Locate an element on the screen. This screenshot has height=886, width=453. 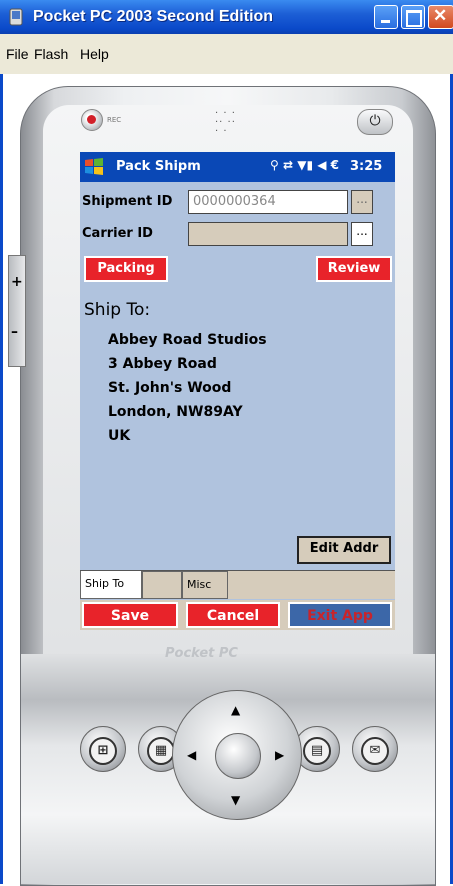
status-icons: ⚲ ⇄ ▼▮ ◀ € is located at coordinates (304, 165).